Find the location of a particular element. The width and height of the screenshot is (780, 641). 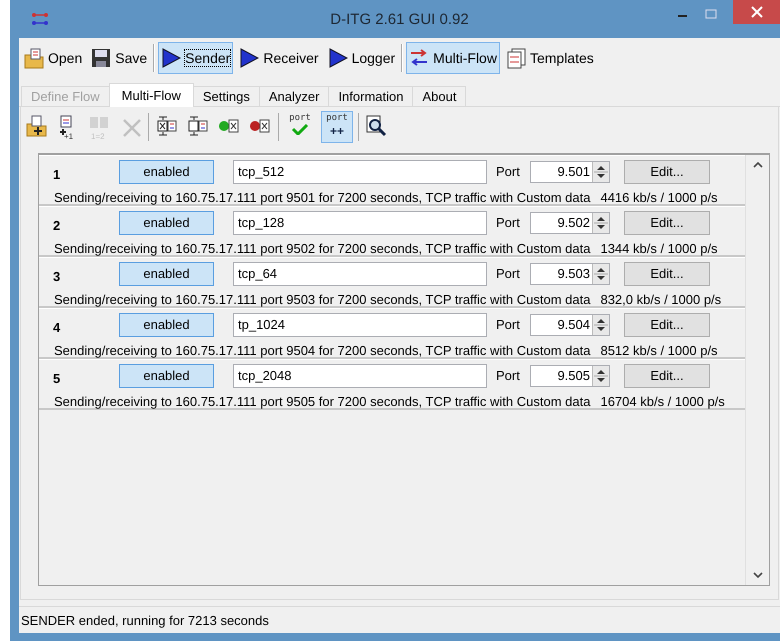

flow-description: Sending/receiving to 160.75.17.111 port 9505 for 7200 seconds, TCP traffic with Custom data is located at coordinates (322, 401).